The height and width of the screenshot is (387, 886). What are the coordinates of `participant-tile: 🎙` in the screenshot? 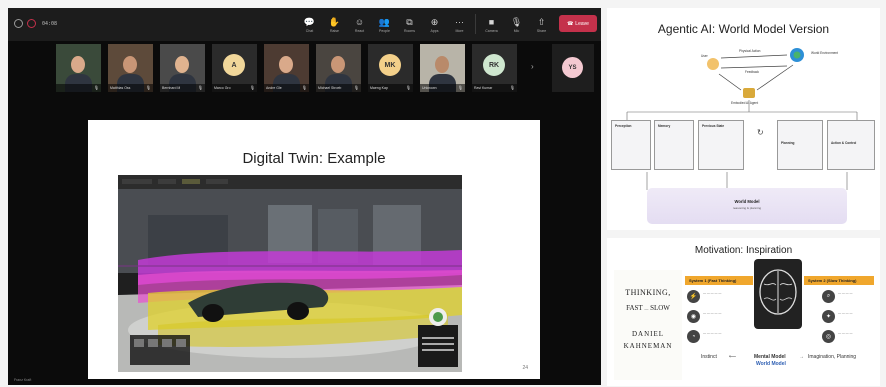 It's located at (78, 68).